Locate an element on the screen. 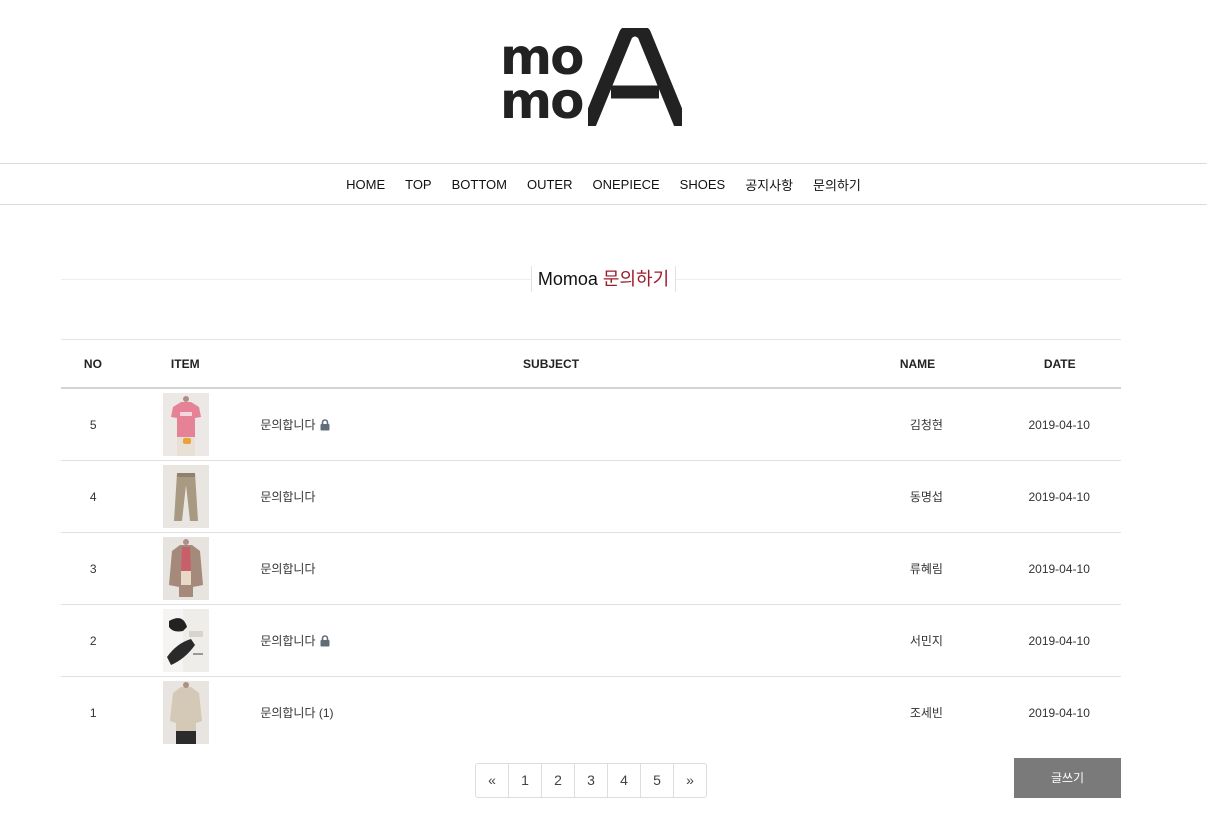 Image resolution: width=1207 pixels, height=830 pixels. row-no: 1 is located at coordinates (93, 712).